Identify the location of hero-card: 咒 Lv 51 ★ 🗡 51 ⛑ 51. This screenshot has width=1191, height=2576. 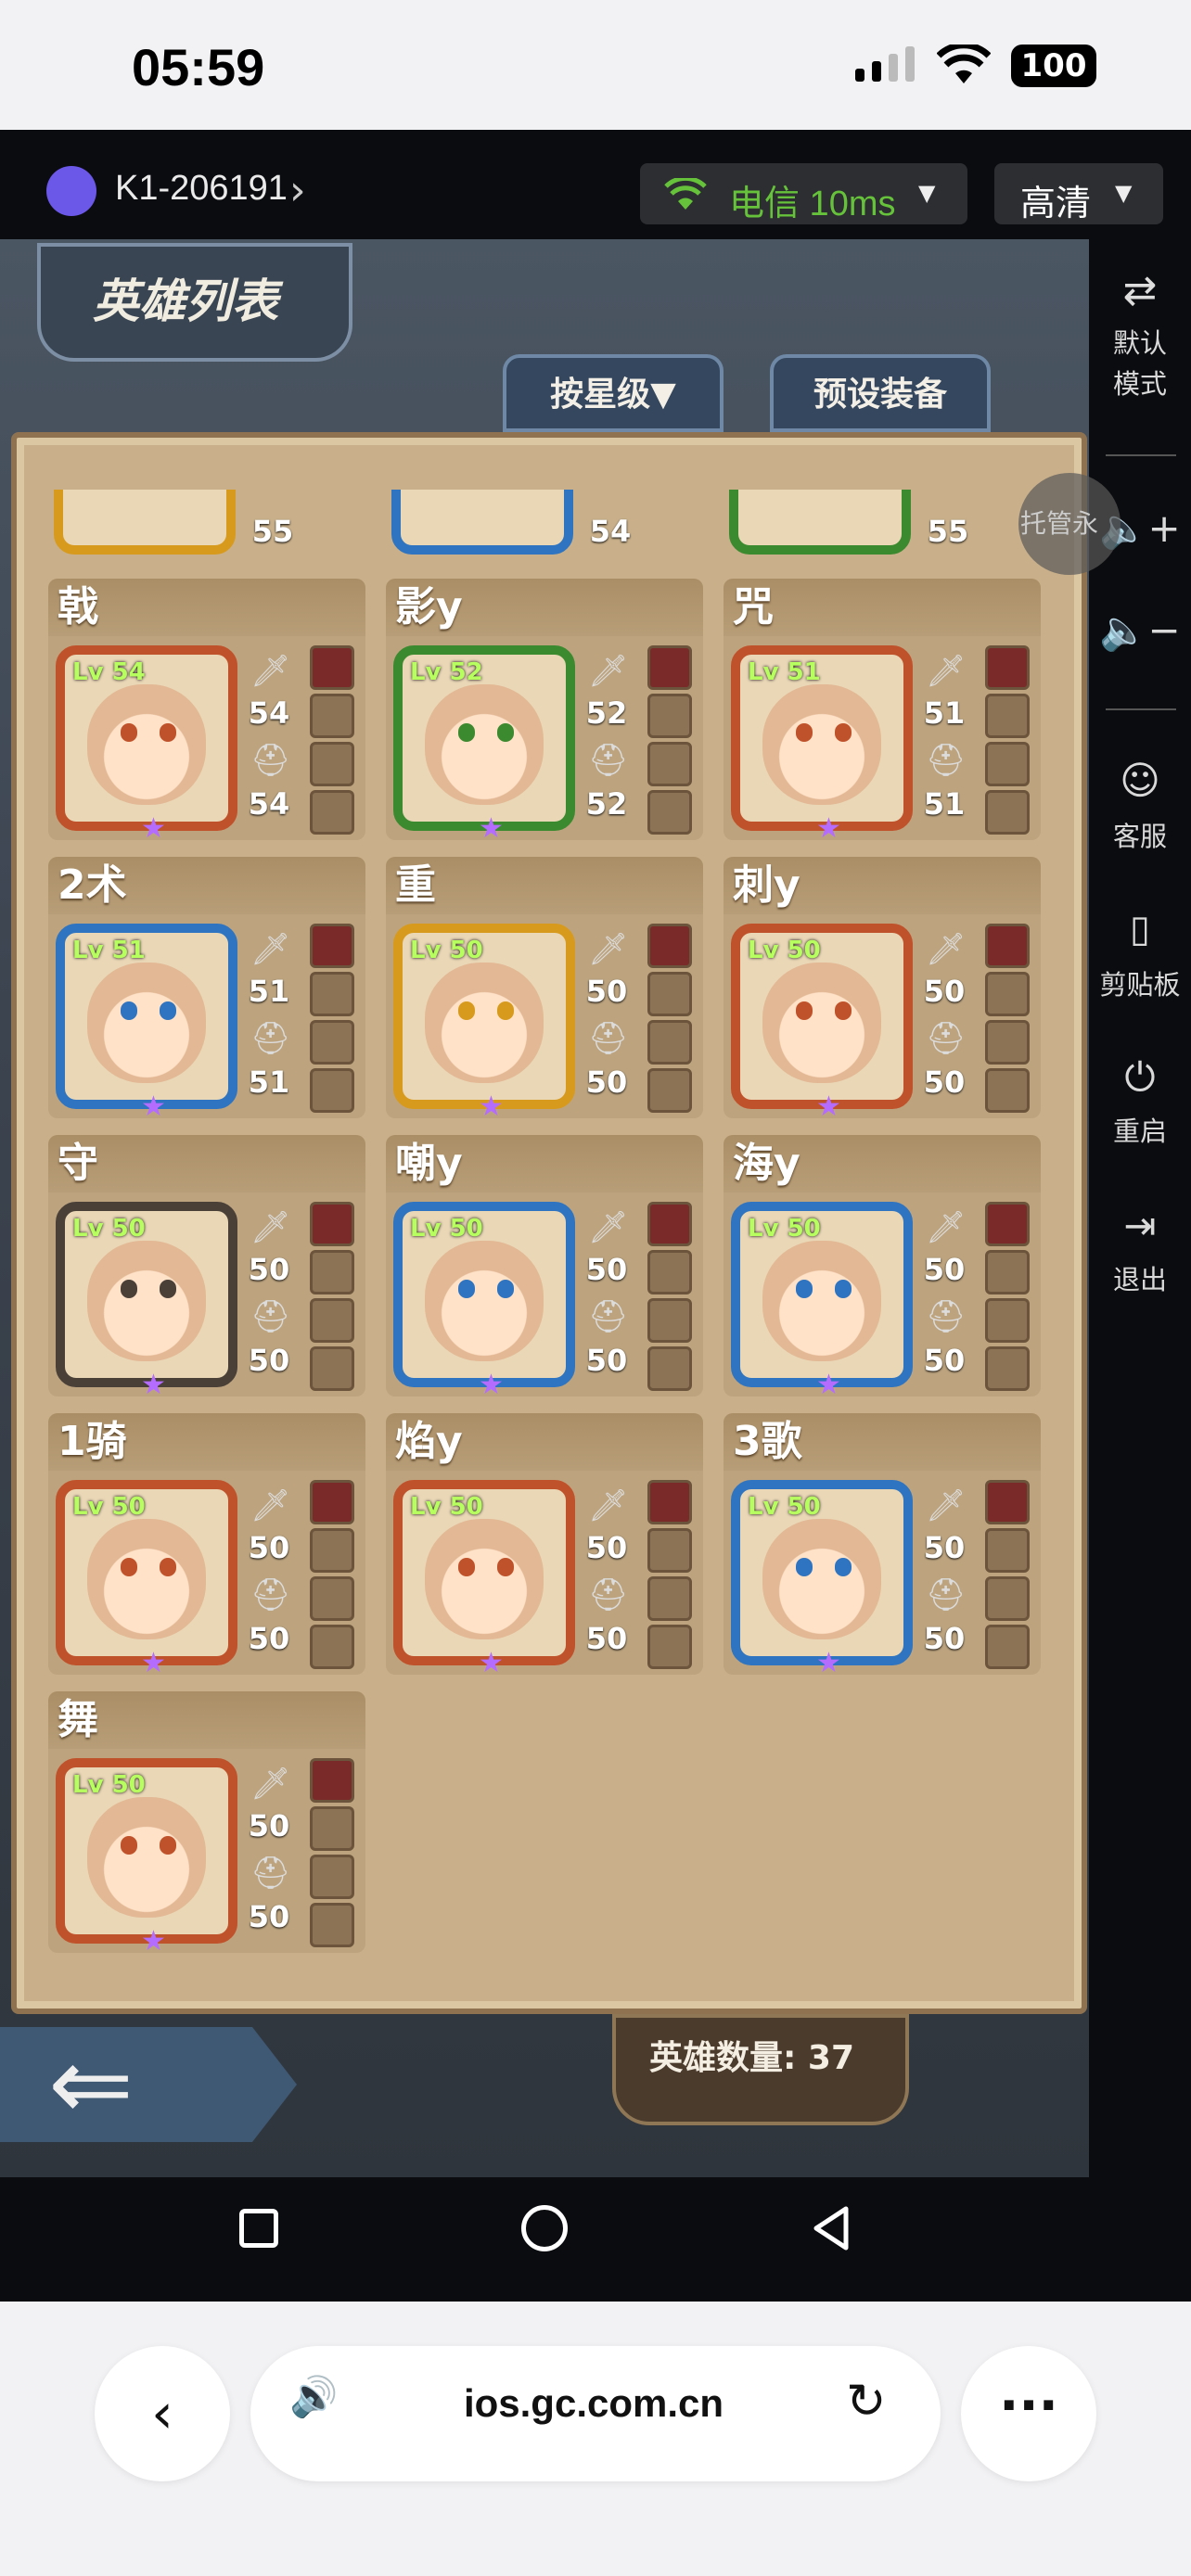
(882, 712).